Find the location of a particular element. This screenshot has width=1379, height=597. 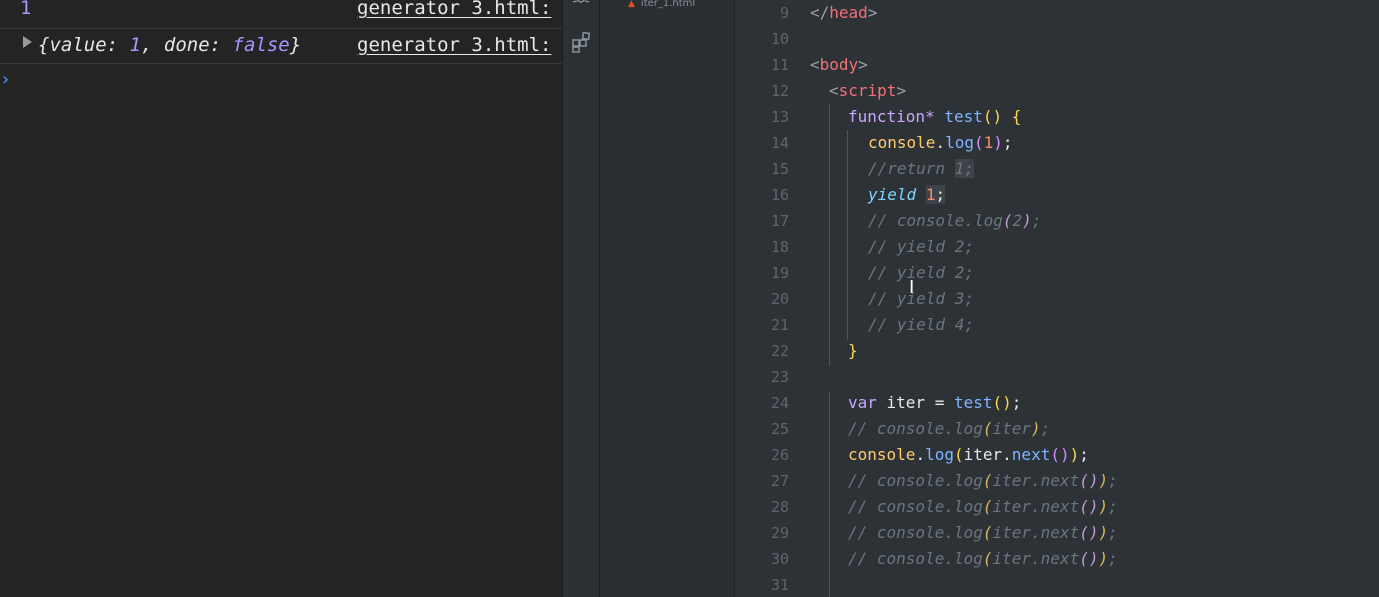

code-line: 26 console.log(iter.next()); is located at coordinates (1057, 455).